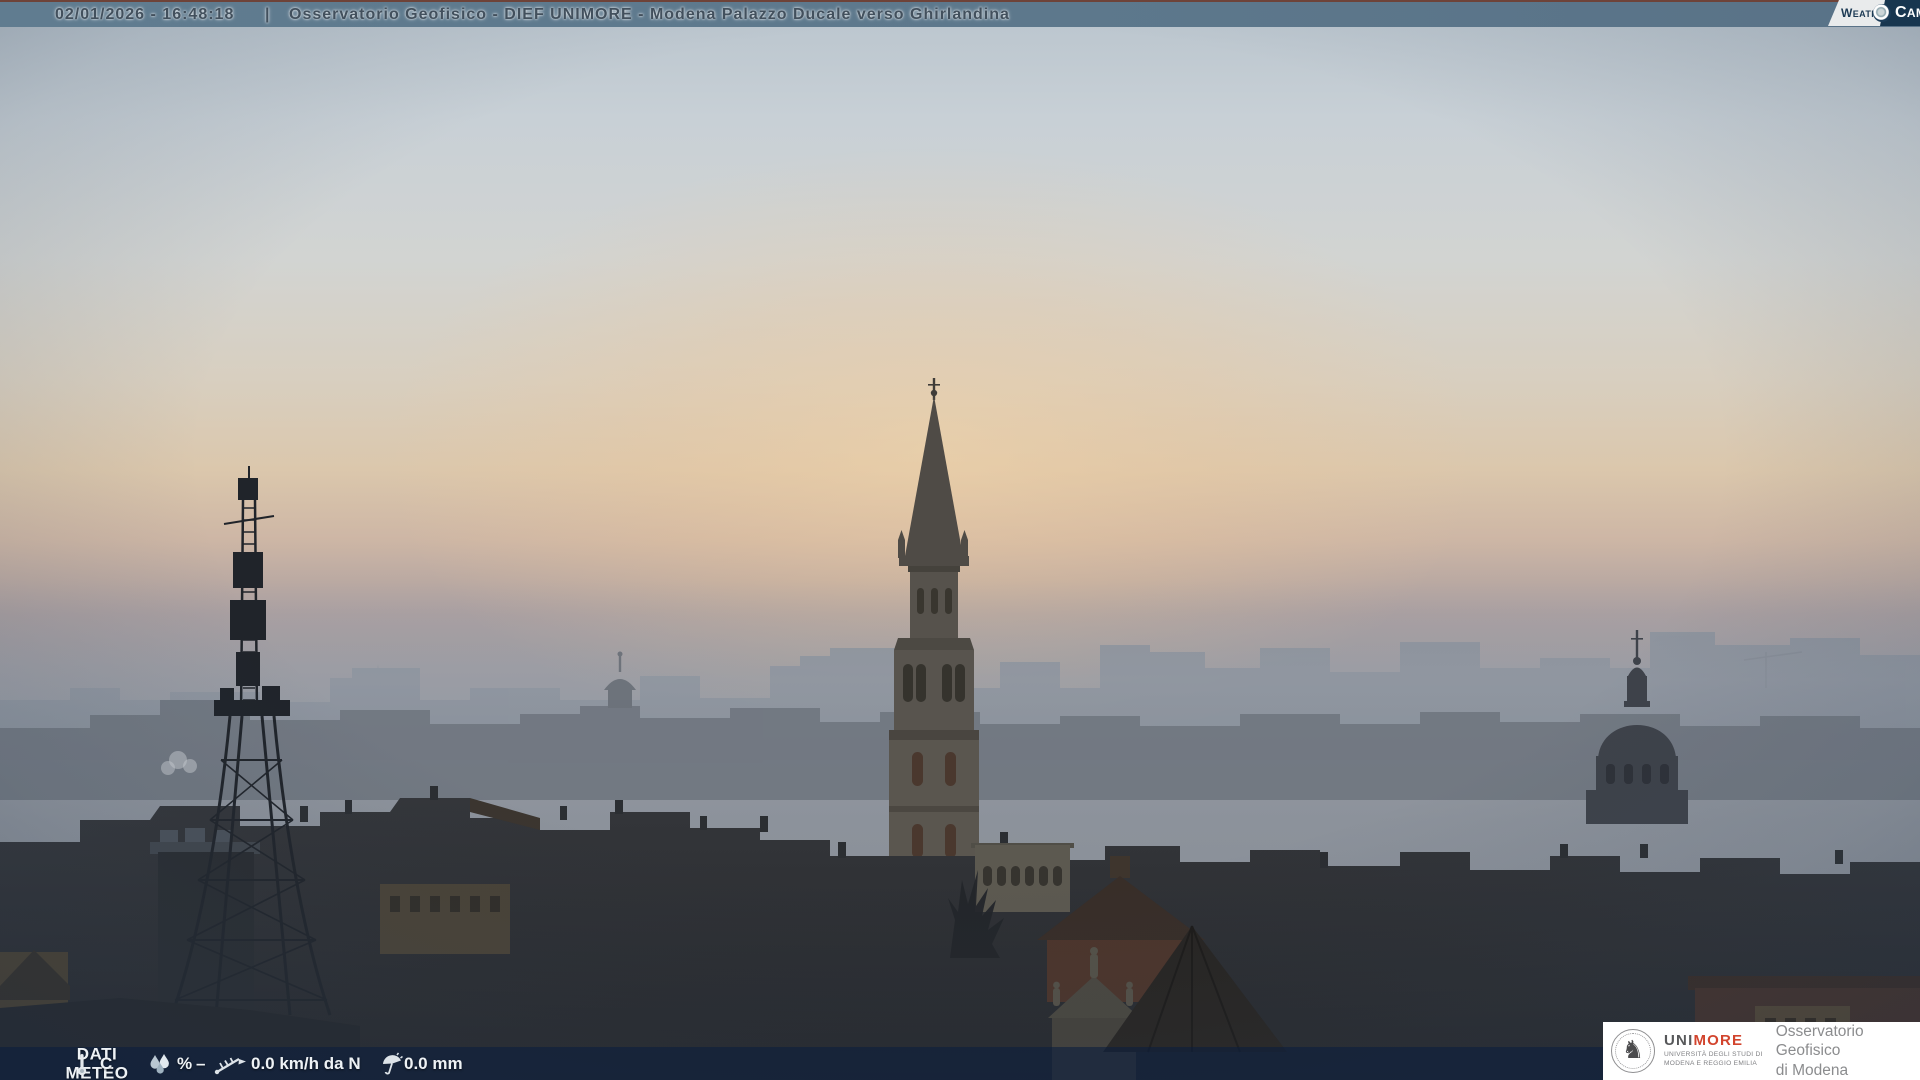 The width and height of the screenshot is (1920, 1080). What do you see at coordinates (97, 1071) in the screenshot?
I see `meteo-label-line2: METEO` at bounding box center [97, 1071].